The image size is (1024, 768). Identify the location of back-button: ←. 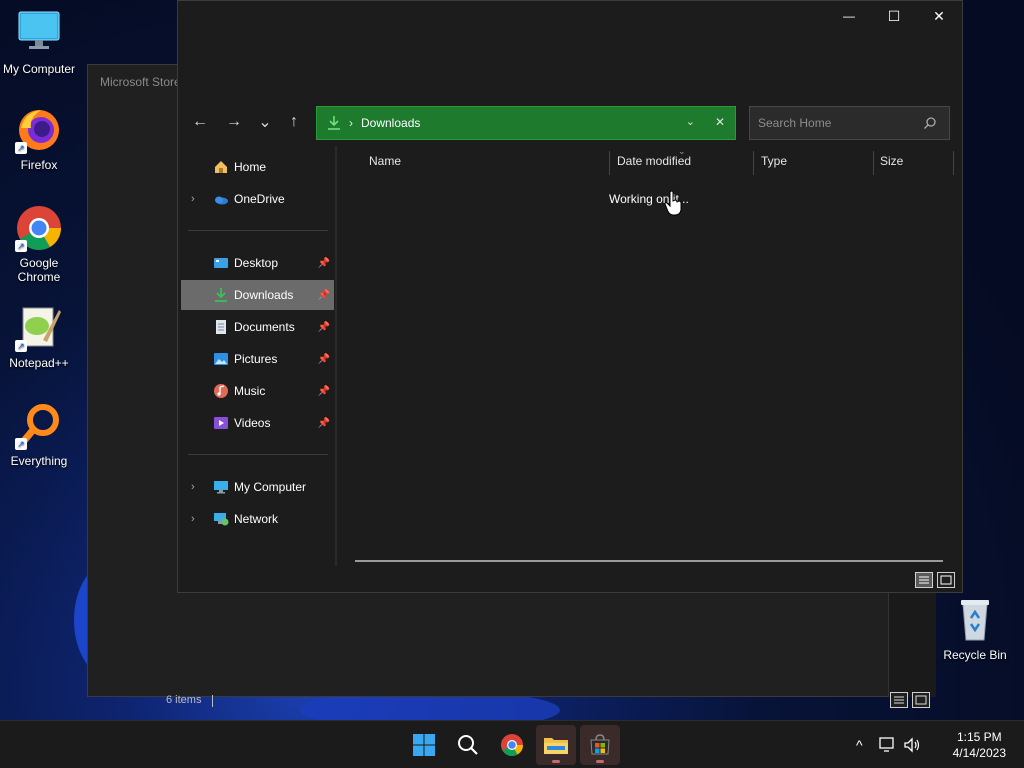
(200, 122).